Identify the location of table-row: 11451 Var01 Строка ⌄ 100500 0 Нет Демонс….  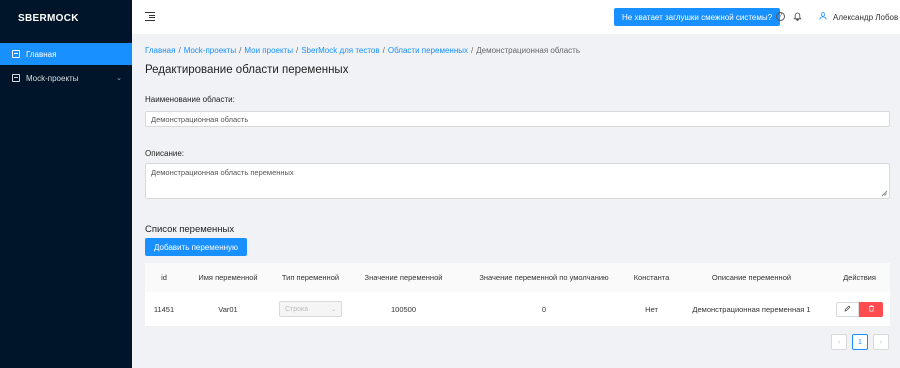
(517, 309).